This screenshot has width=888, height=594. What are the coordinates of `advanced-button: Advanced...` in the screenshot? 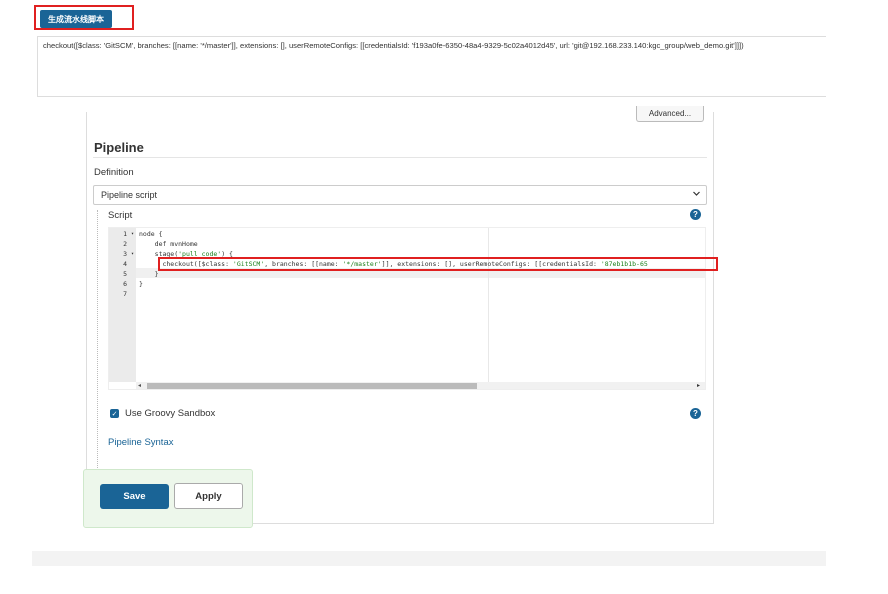 It's located at (670, 114).